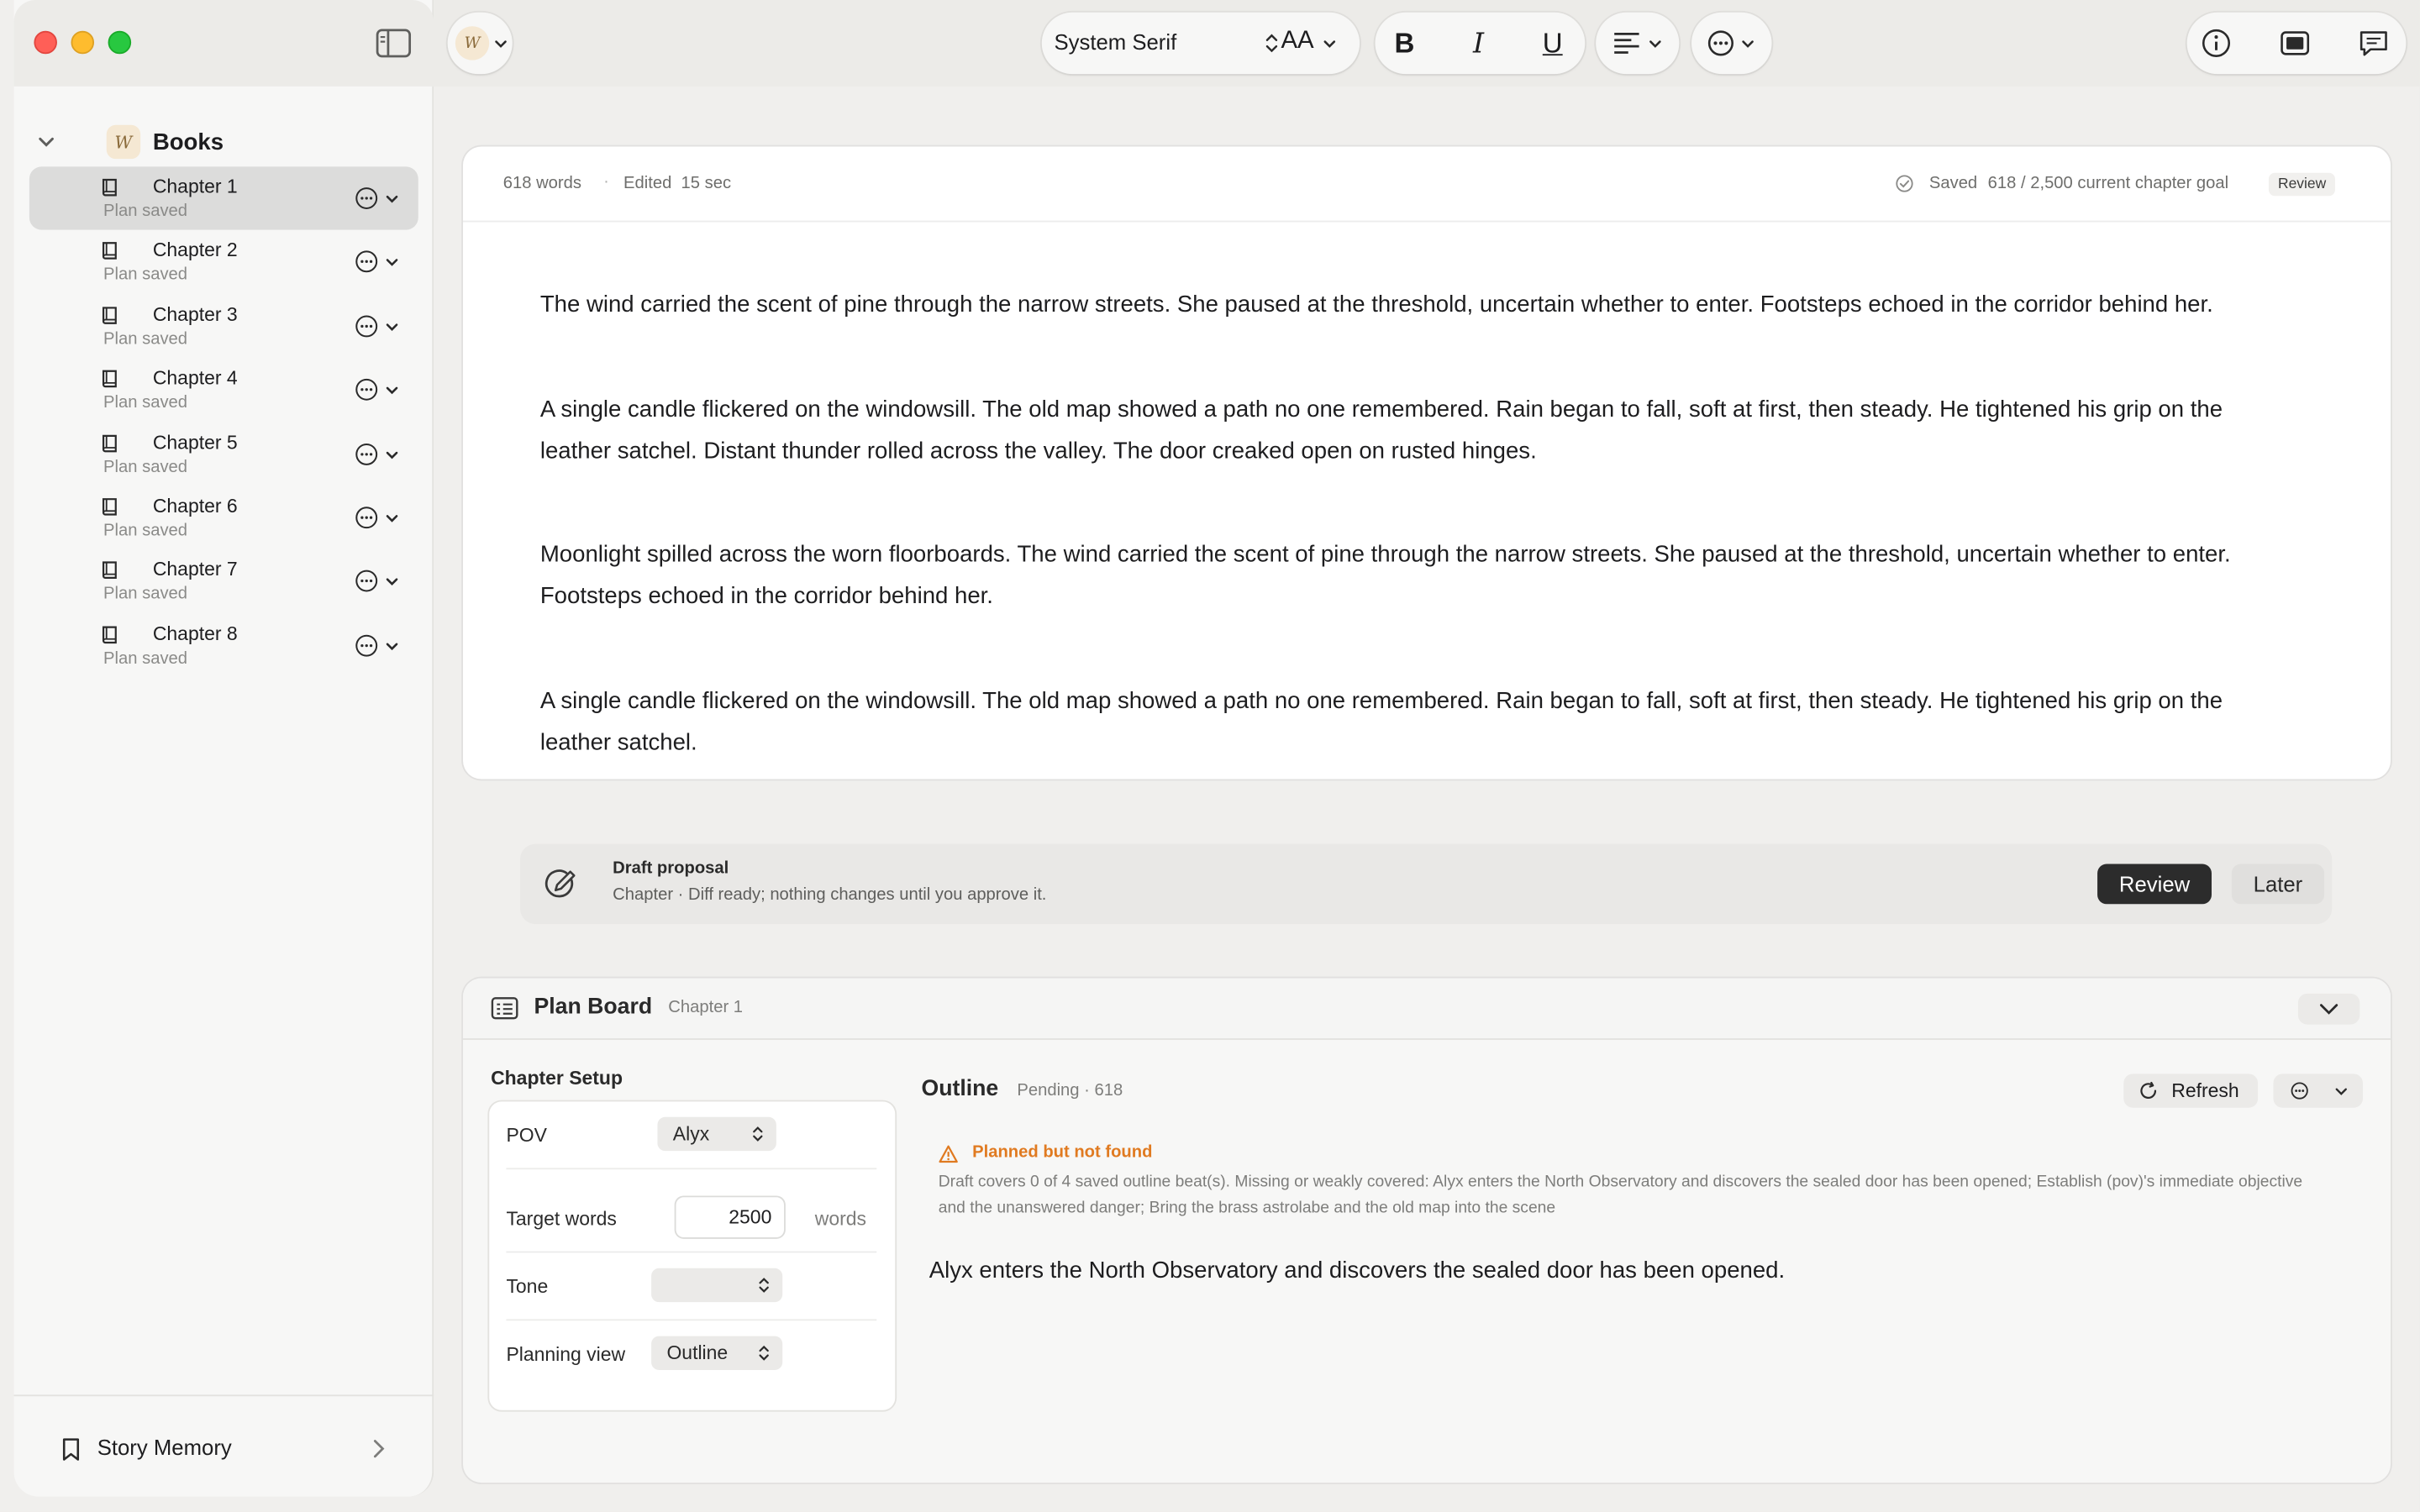 The image size is (2420, 1512). What do you see at coordinates (2108, 183) in the screenshot?
I see `chapter-goal: 618 / 2,500 current chapter goal` at bounding box center [2108, 183].